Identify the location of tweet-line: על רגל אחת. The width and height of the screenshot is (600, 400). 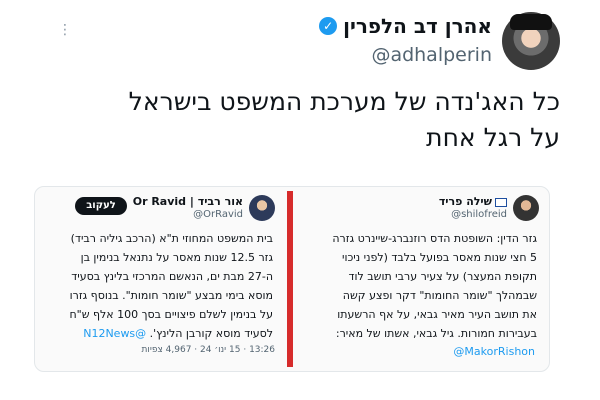
(493, 137).